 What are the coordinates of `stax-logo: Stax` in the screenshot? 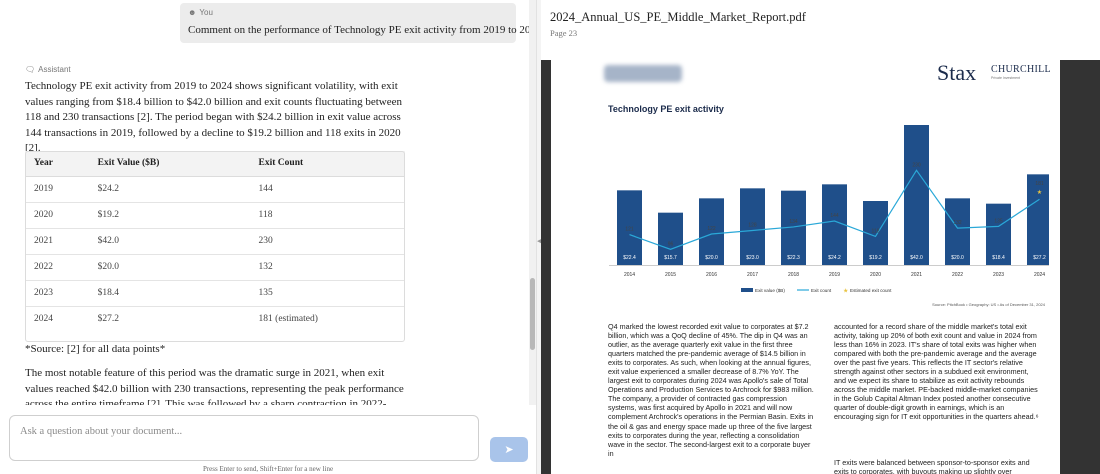 It's located at (957, 72).